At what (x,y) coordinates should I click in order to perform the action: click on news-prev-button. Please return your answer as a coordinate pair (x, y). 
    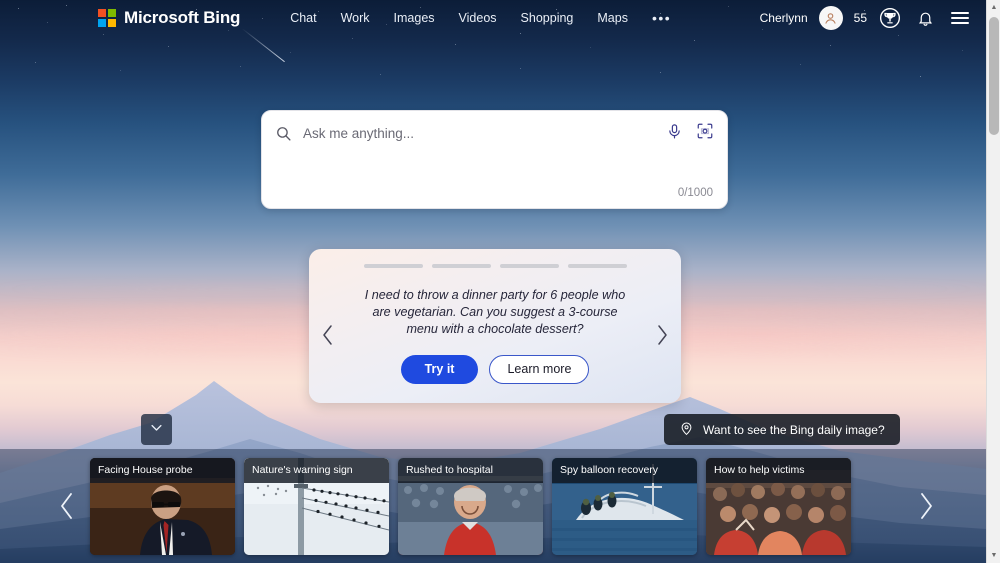
    Looking at the image, I should click on (67, 506).